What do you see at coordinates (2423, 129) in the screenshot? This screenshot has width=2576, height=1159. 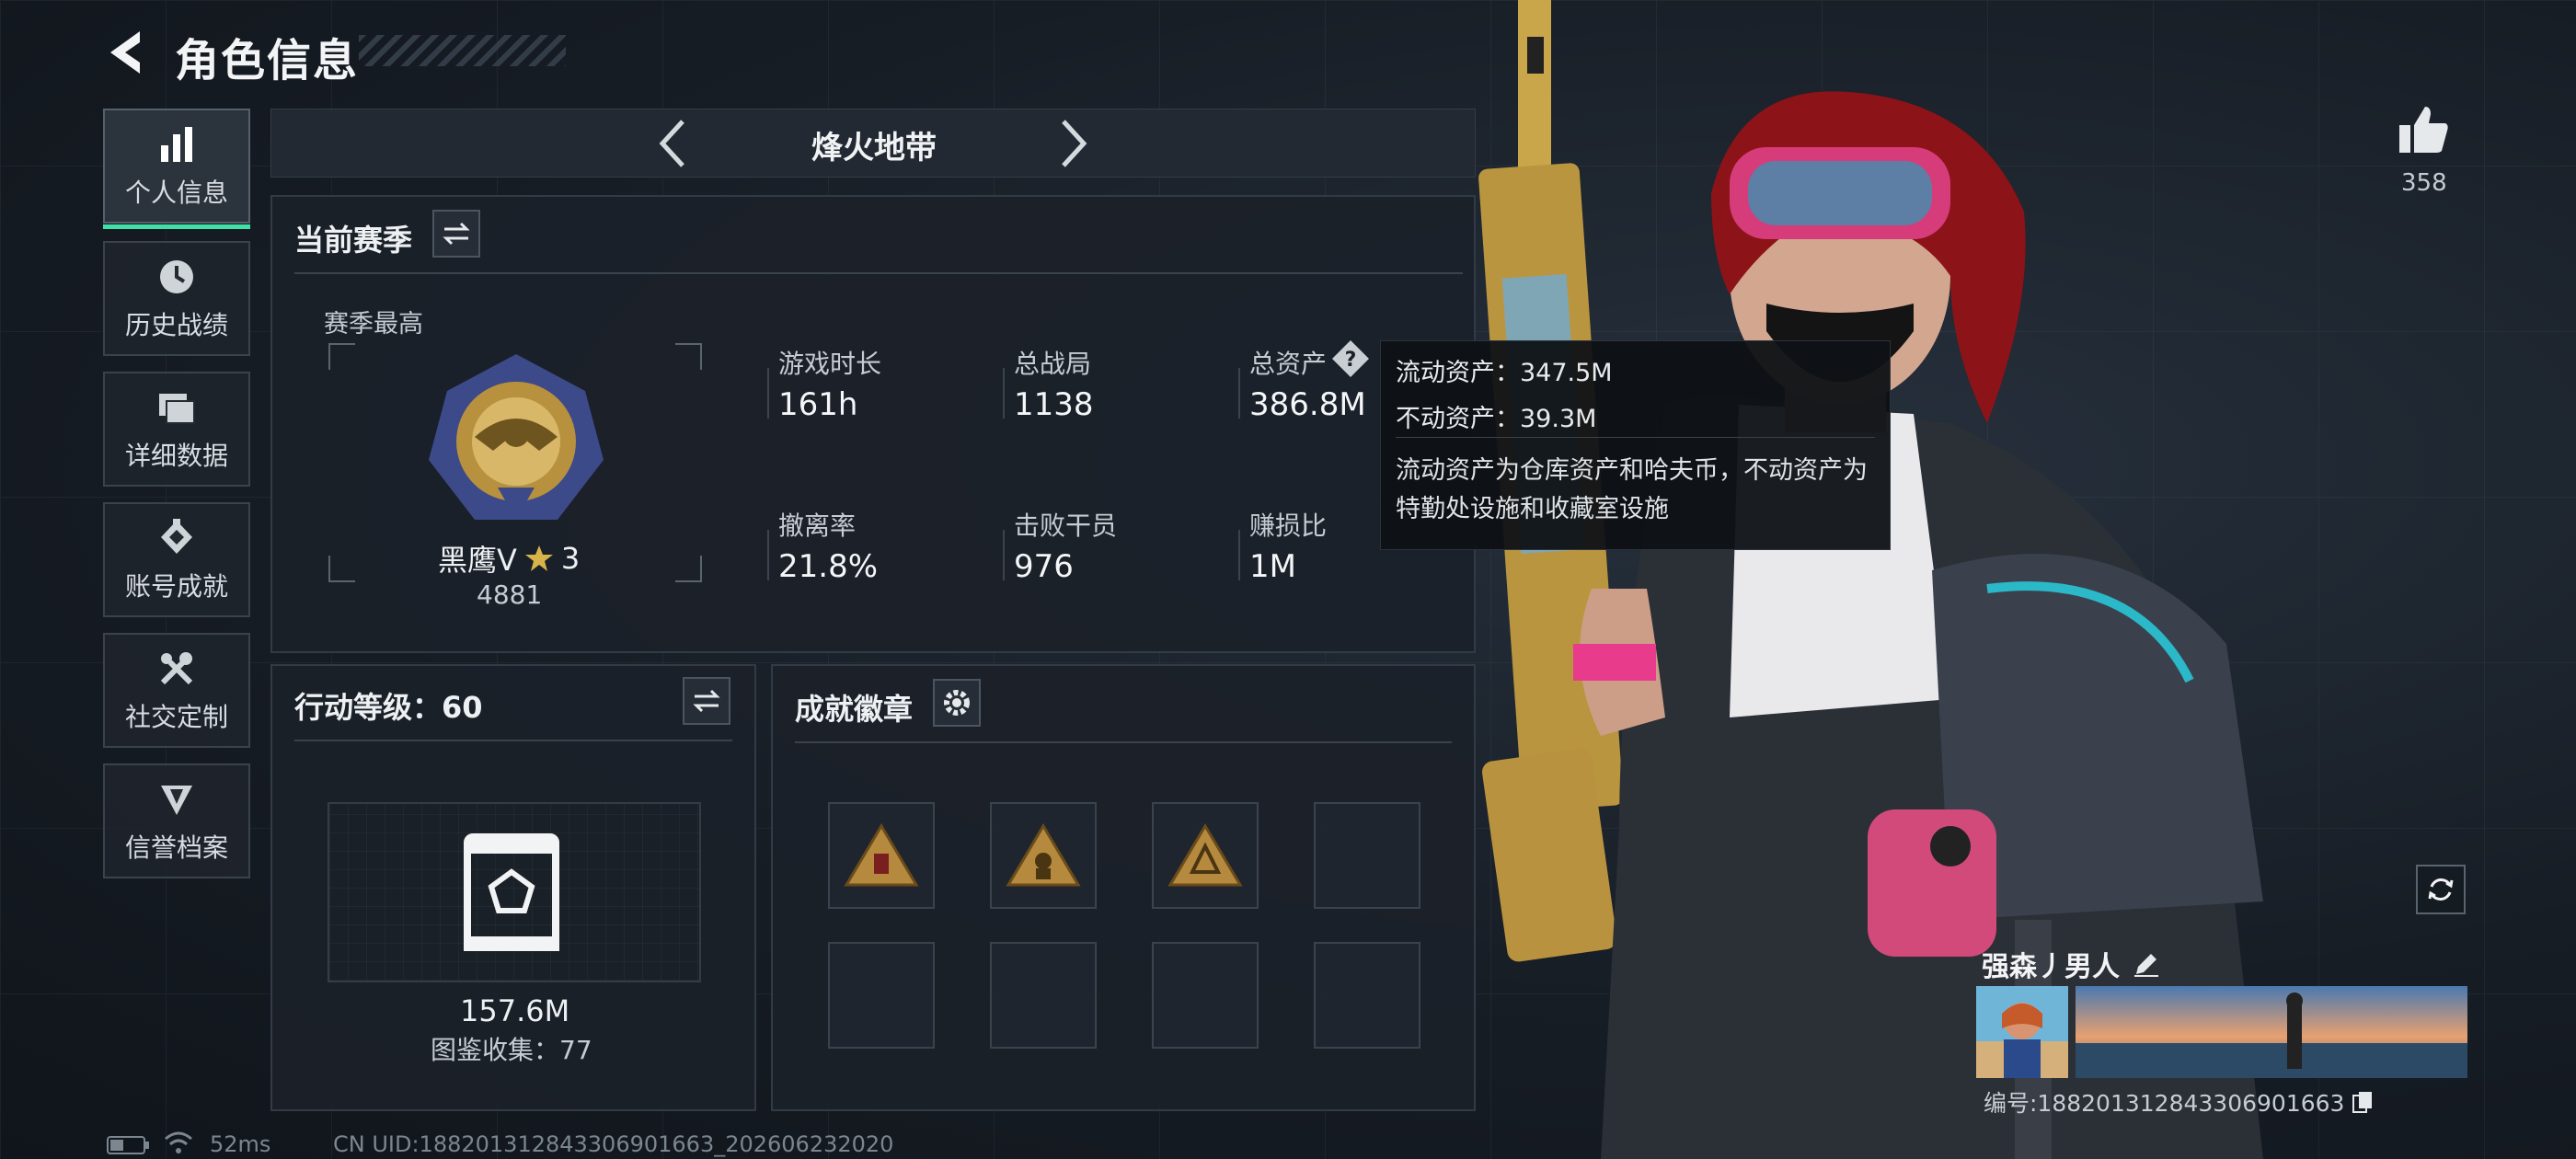 I see `thumbs-up-icon` at bounding box center [2423, 129].